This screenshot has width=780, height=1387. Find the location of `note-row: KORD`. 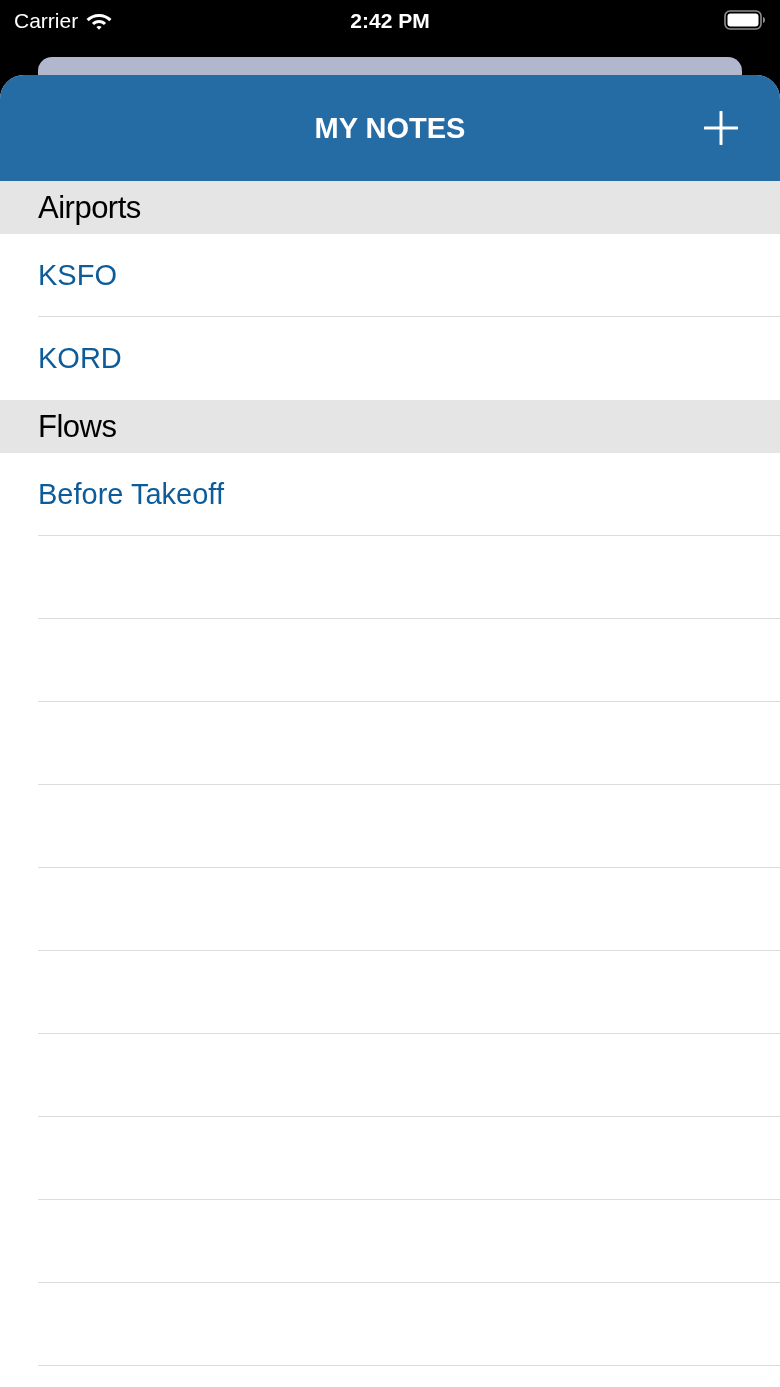

note-row: KORD is located at coordinates (390, 358).